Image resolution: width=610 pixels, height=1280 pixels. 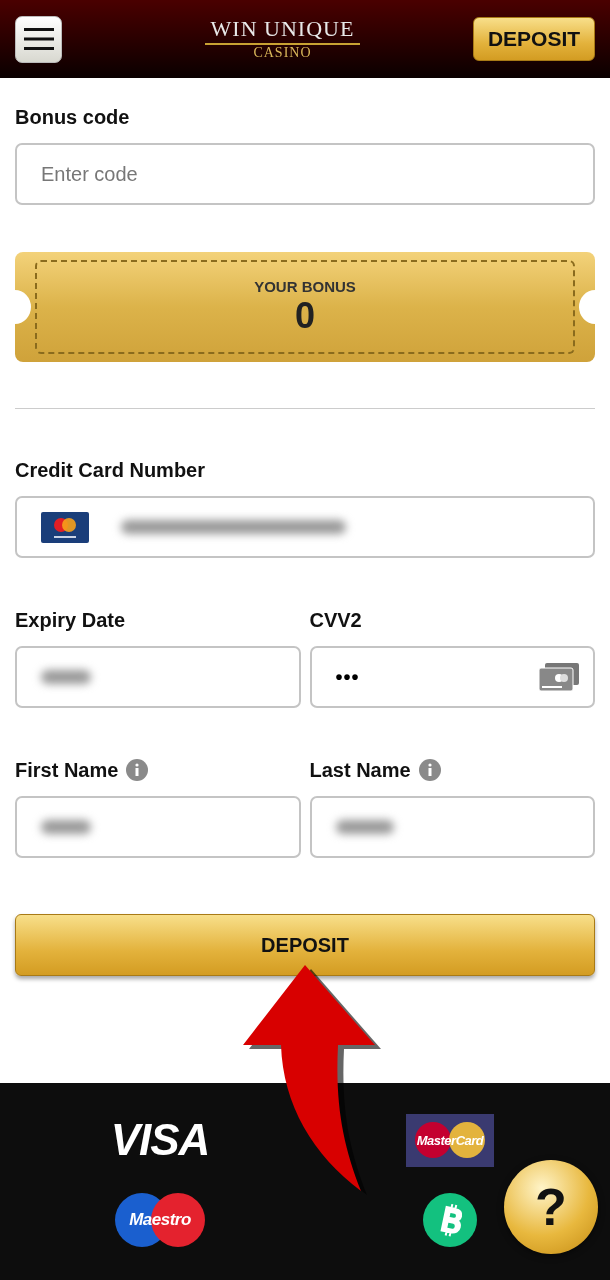 What do you see at coordinates (305, 174) in the screenshot?
I see `bonus-code-field: Enter code` at bounding box center [305, 174].